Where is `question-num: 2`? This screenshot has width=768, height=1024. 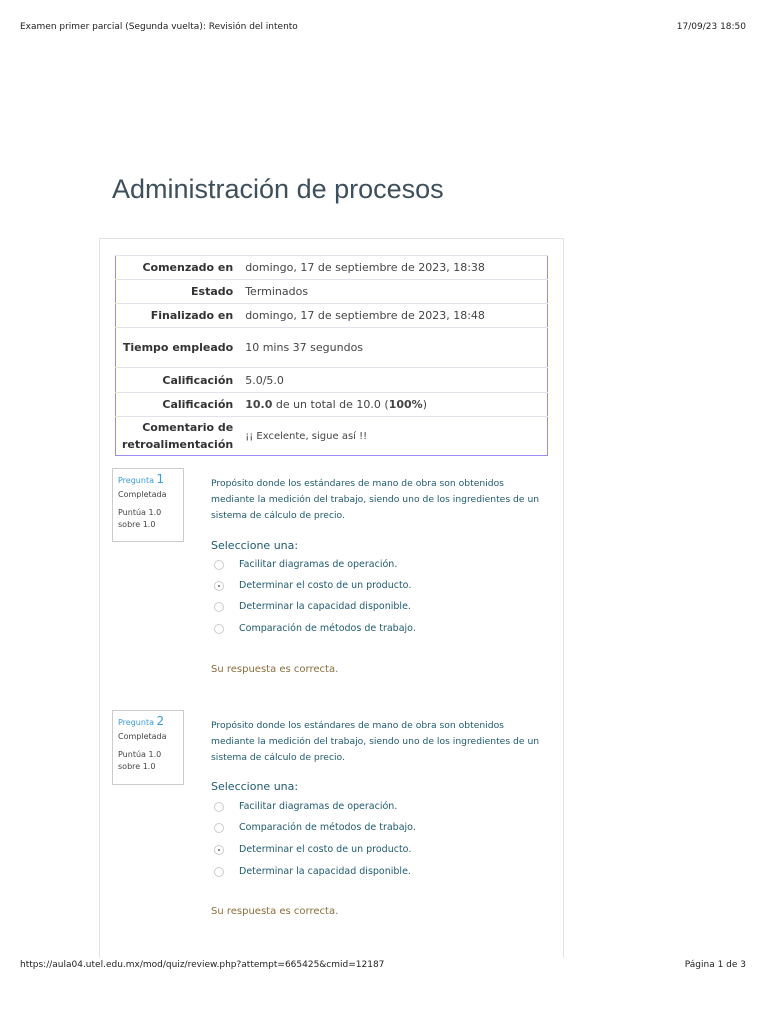 question-num: 2 is located at coordinates (160, 721).